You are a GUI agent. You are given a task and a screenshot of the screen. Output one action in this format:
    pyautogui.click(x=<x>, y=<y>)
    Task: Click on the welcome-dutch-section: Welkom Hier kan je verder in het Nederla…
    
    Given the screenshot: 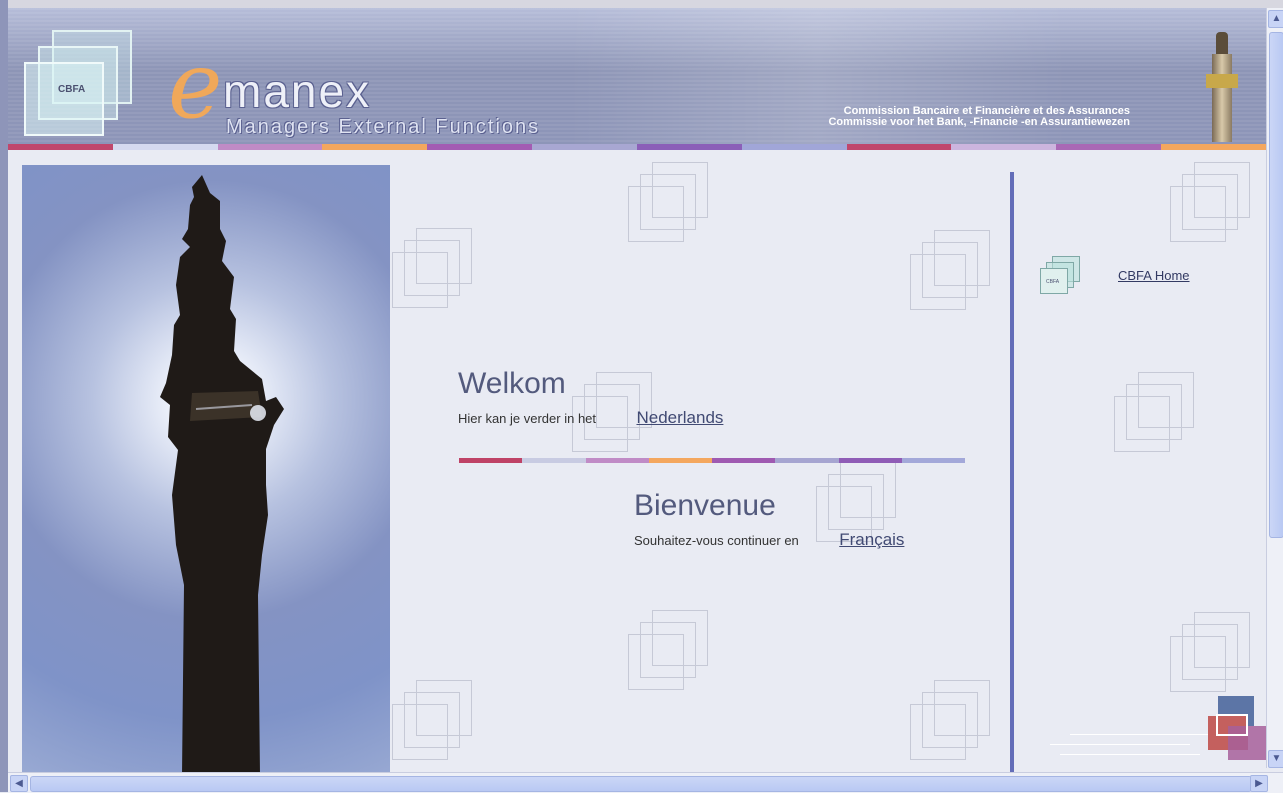 What is the action you would take?
    pyautogui.click(x=590, y=397)
    